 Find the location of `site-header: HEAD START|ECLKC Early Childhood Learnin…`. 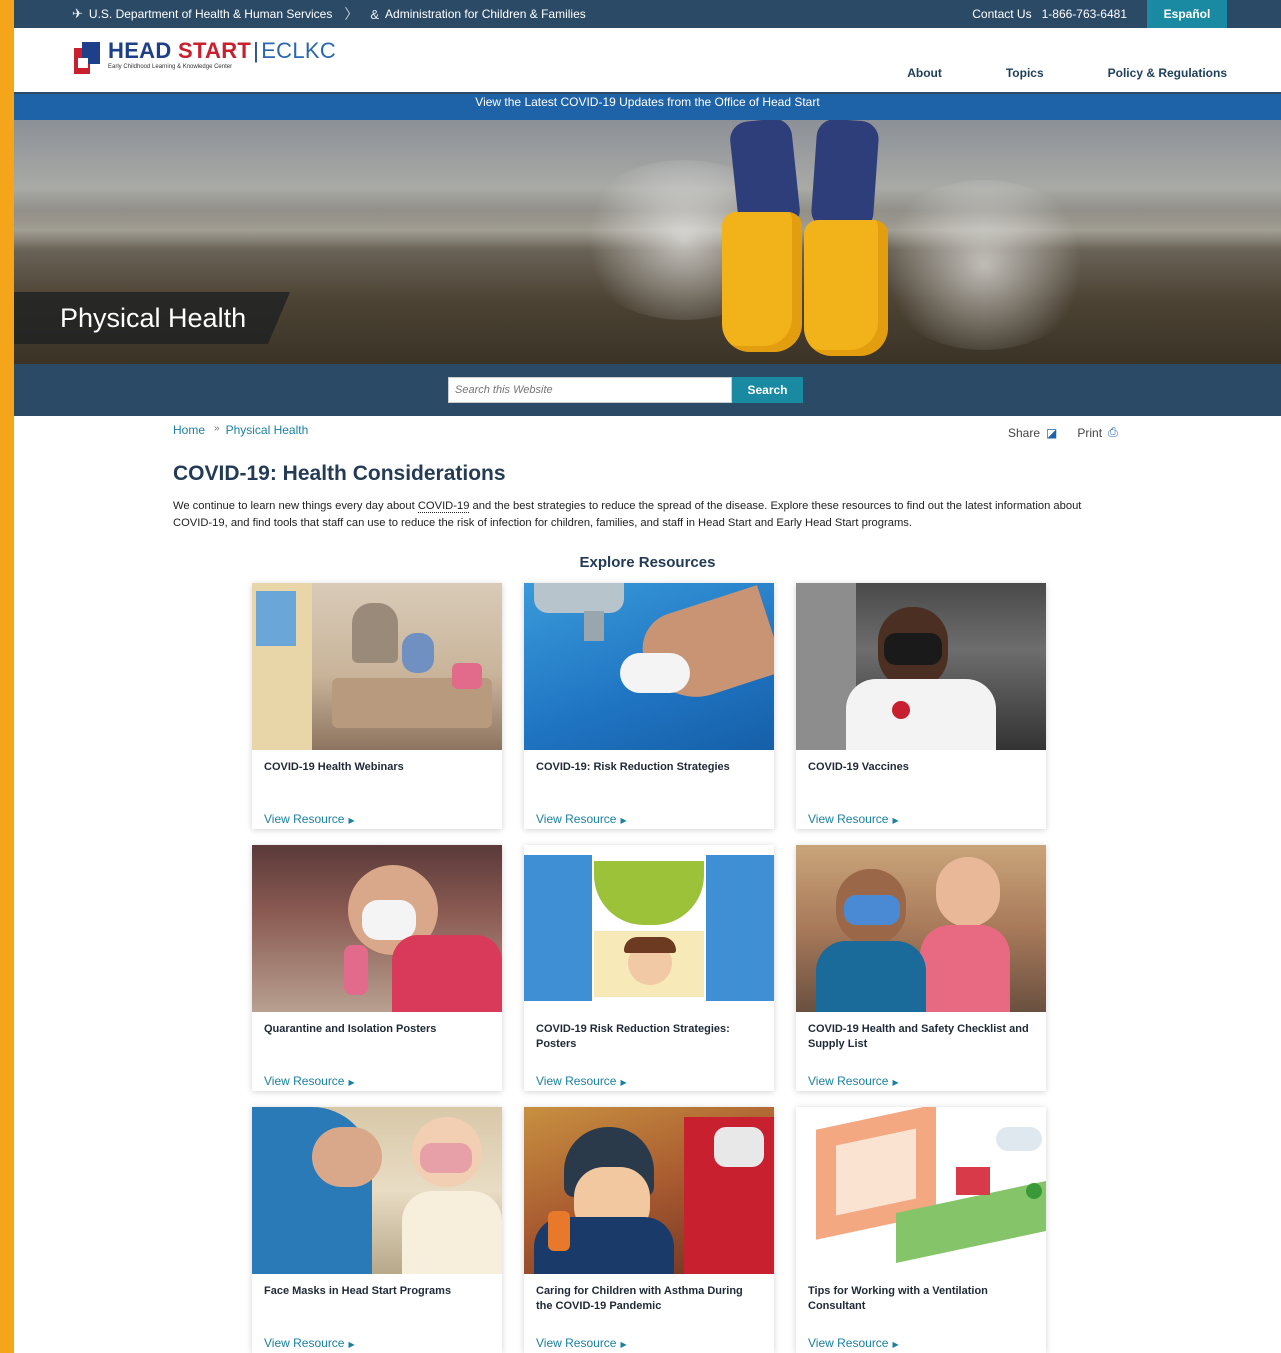

site-header: HEAD START|ECLKC Early Childhood Learnin… is located at coordinates (647, 60).